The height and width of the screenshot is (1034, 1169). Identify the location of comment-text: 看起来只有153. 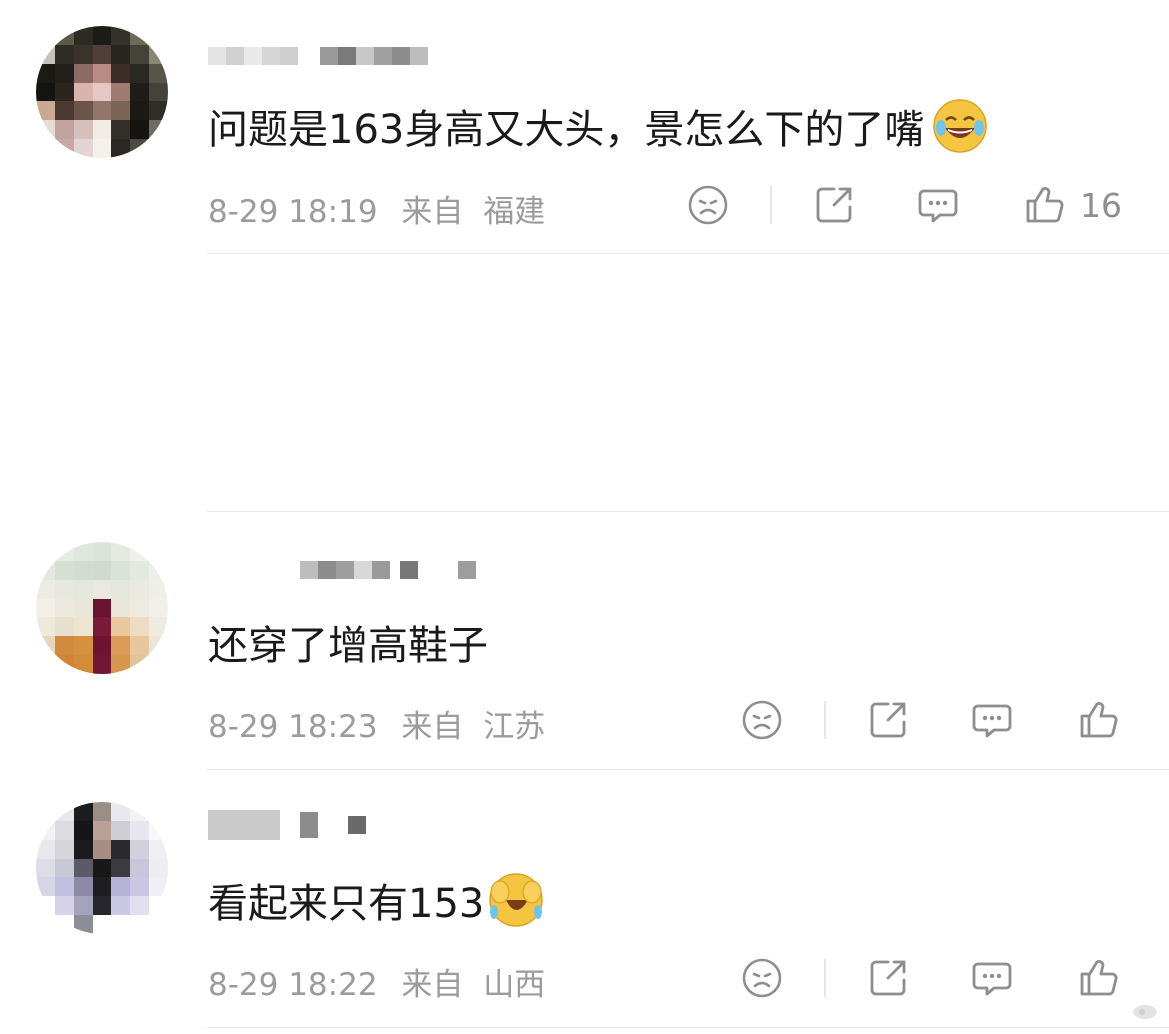
(376, 900).